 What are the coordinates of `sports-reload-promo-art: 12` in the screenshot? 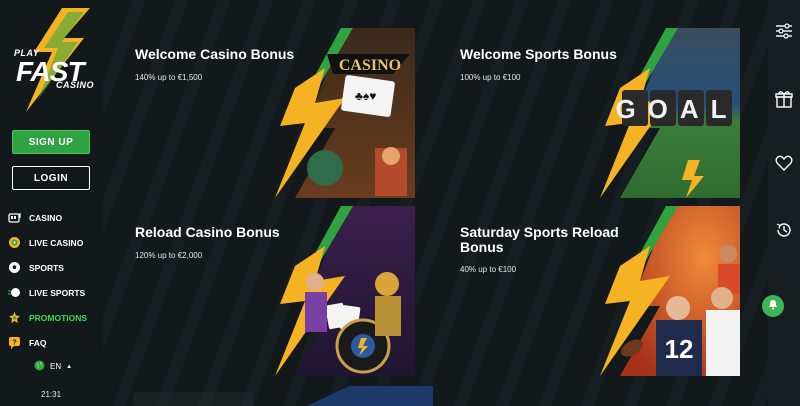 It's located at (670, 291).